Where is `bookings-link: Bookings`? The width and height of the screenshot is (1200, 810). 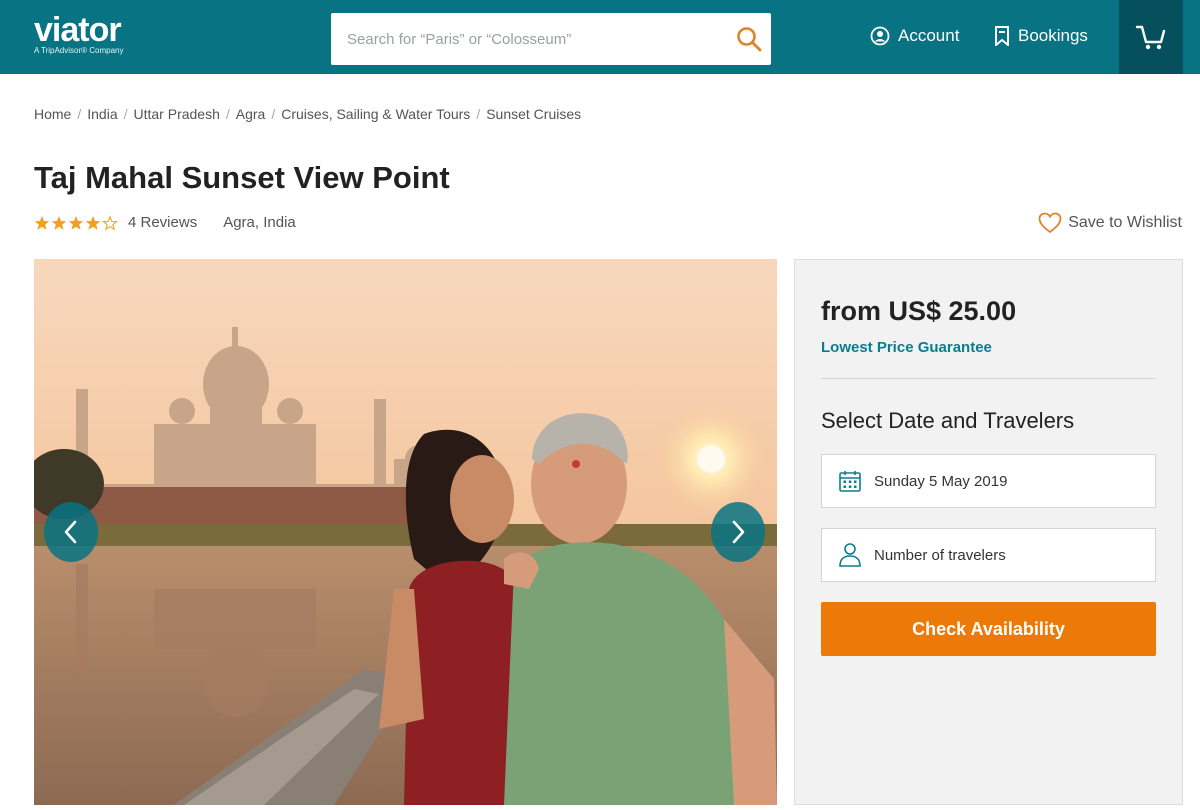 bookings-link: Bookings is located at coordinates (1041, 36).